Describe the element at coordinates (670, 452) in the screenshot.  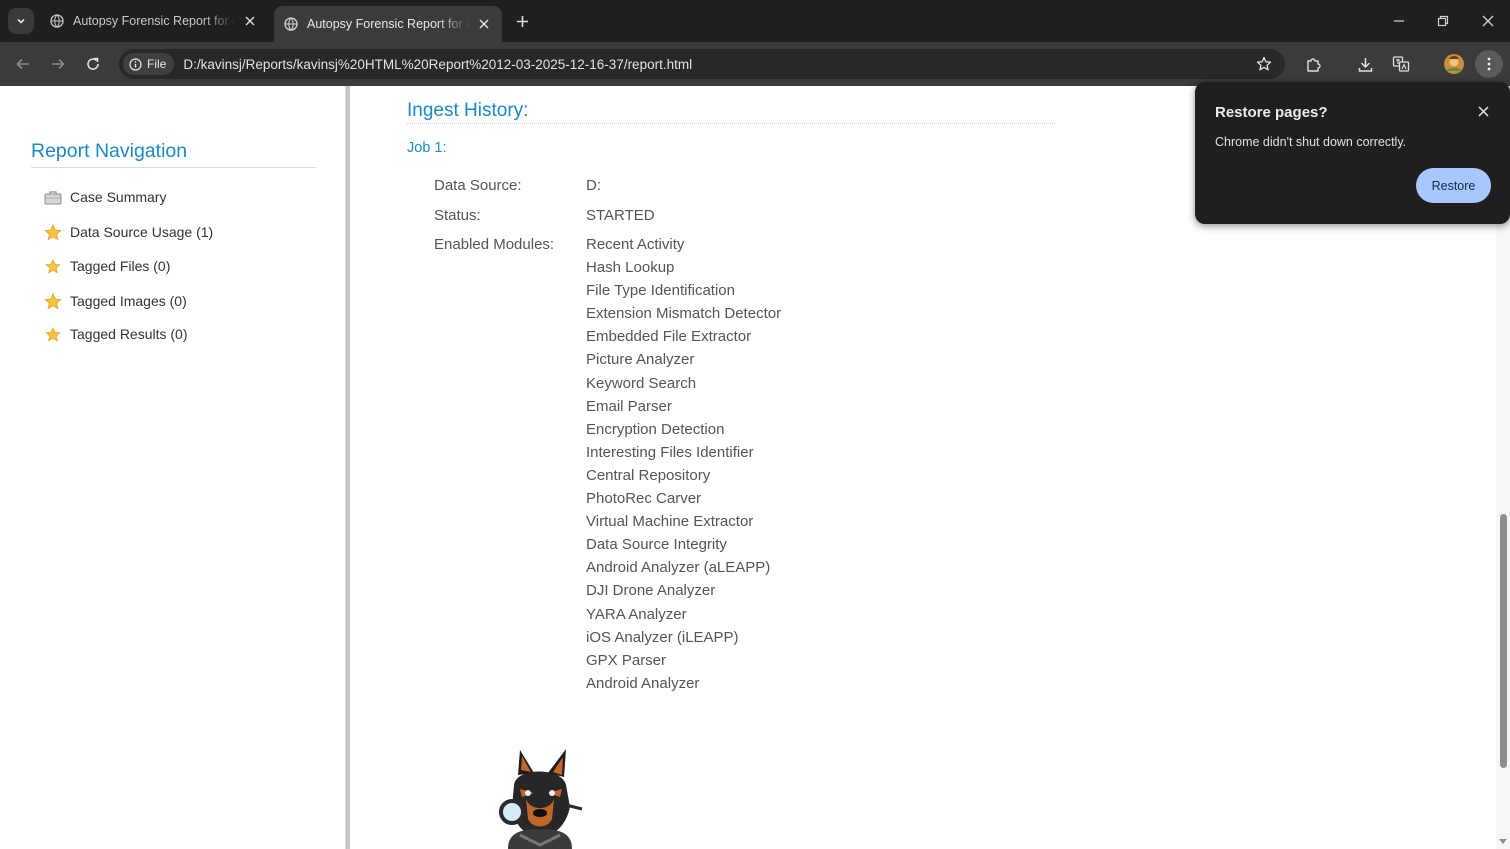
I see `module-item: Interesting Files Identifier` at that location.